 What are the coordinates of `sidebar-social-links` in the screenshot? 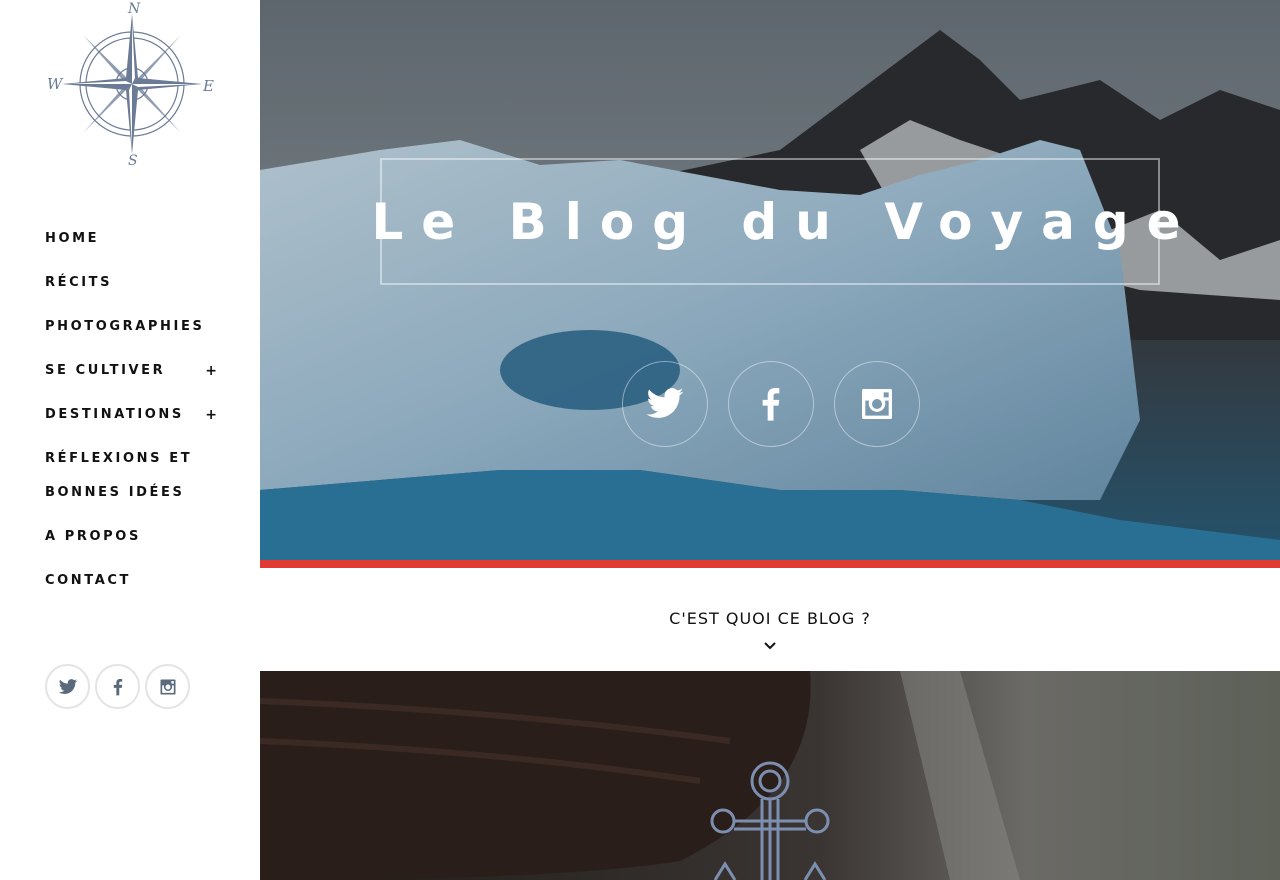 It's located at (117, 686).